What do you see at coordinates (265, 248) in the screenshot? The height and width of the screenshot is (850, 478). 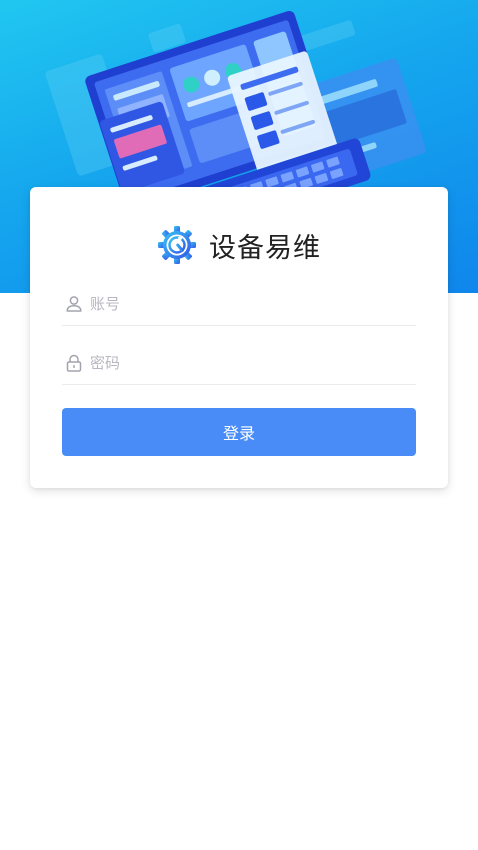 I see `app-title: 设备易维` at bounding box center [265, 248].